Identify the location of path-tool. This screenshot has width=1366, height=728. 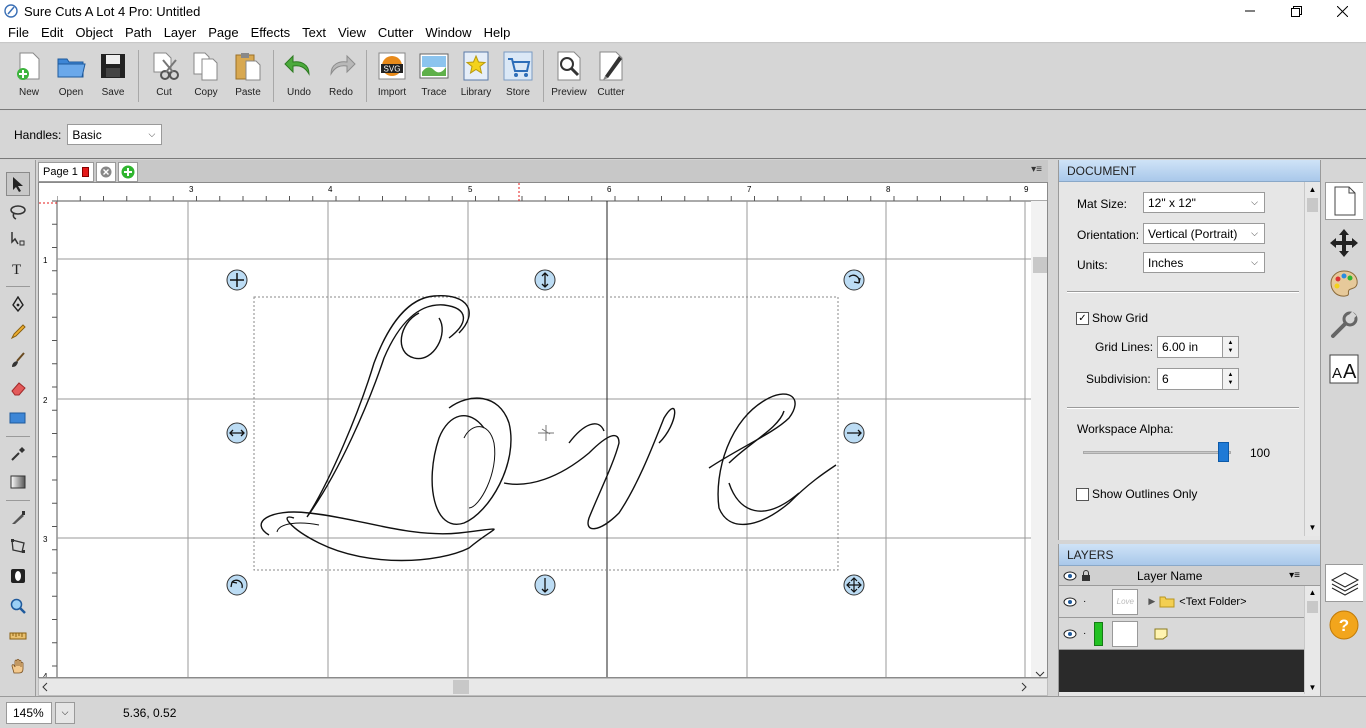
(18, 546).